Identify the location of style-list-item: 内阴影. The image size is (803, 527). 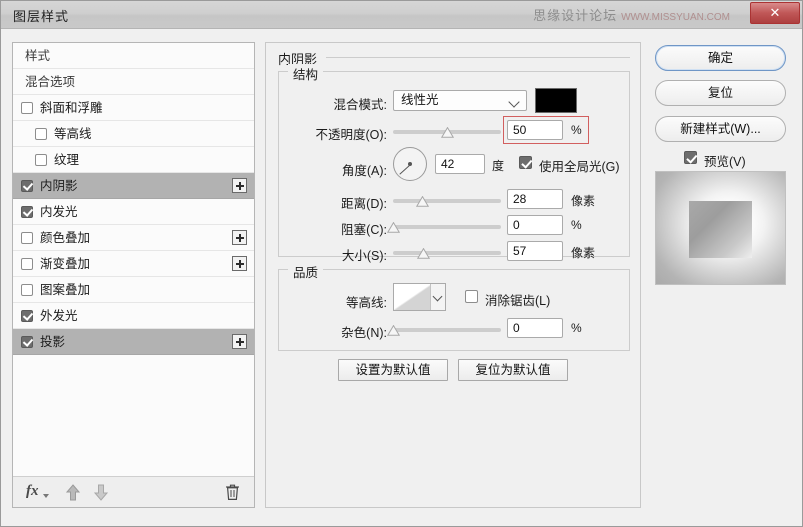
(133, 186).